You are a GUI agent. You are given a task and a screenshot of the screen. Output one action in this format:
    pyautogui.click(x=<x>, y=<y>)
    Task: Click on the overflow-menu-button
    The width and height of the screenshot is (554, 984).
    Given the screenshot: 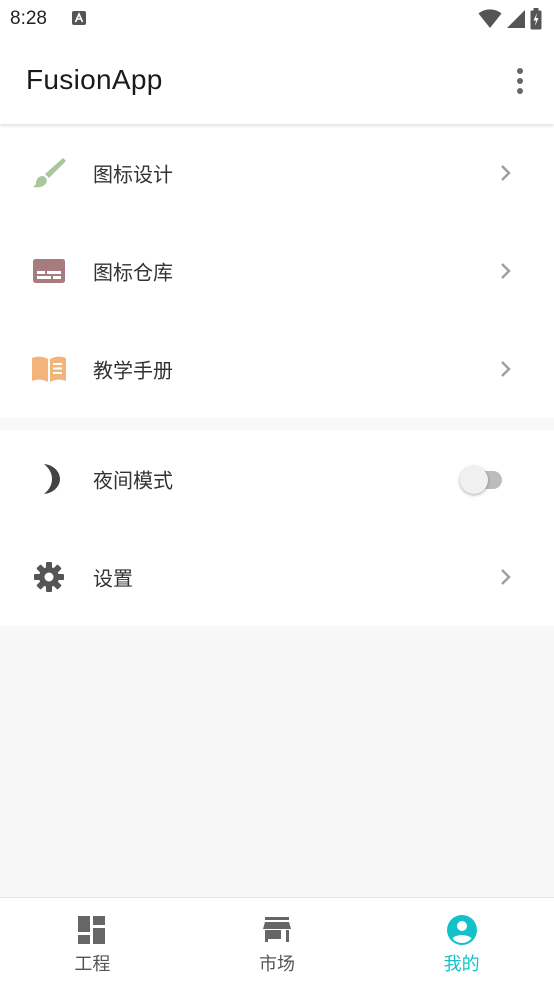 What is the action you would take?
    pyautogui.click(x=520, y=81)
    